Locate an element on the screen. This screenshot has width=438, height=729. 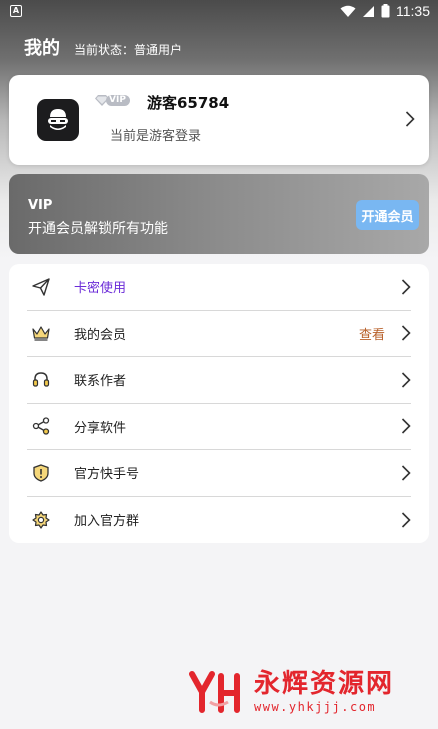
cellular-signal-icon is located at coordinates (368, 11).